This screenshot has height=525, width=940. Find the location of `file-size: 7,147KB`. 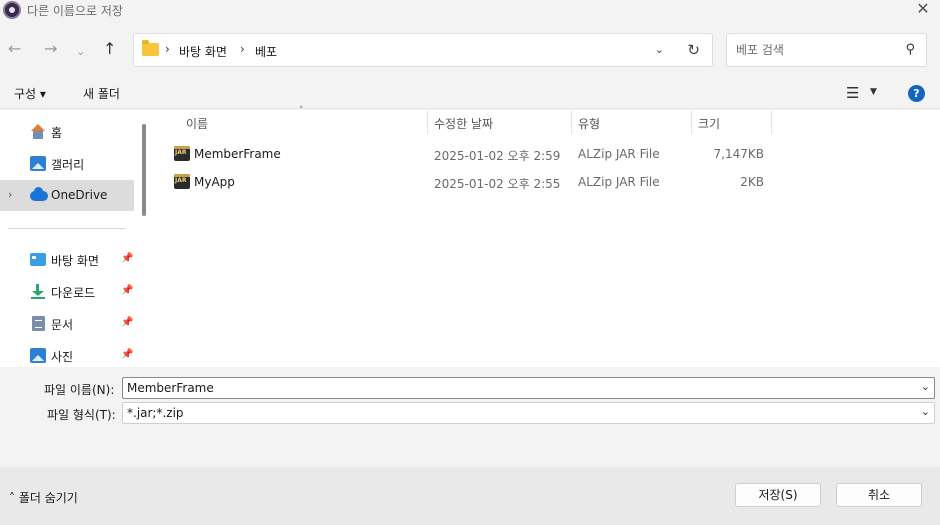

file-size: 7,147KB is located at coordinates (738, 154).